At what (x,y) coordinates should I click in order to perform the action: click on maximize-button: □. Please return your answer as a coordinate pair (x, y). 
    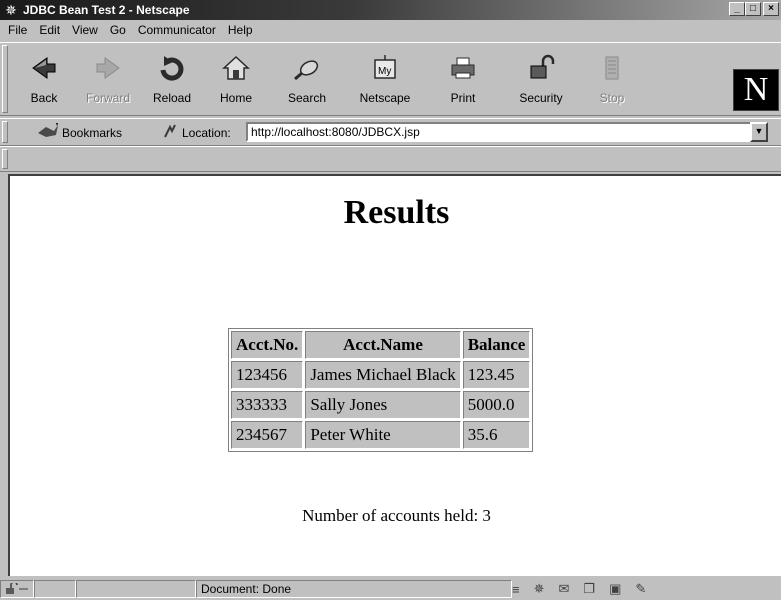
    Looking at the image, I should click on (753, 9).